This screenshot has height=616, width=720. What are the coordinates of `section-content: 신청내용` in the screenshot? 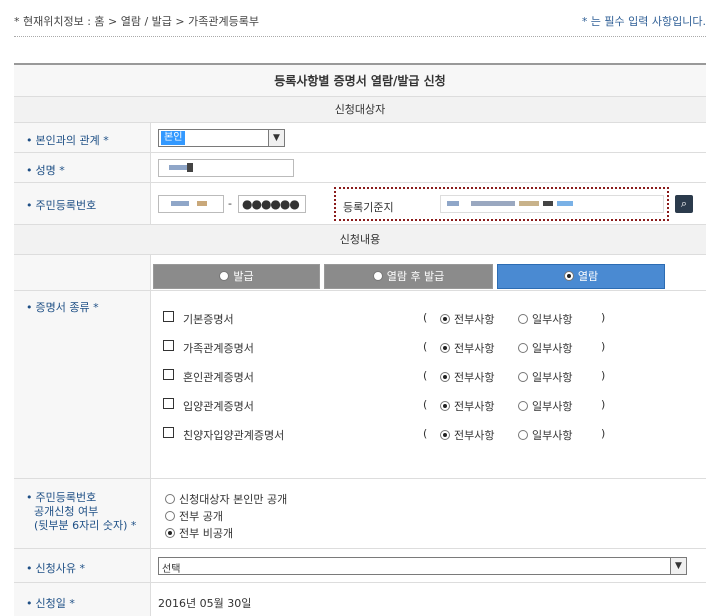 It's located at (360, 240).